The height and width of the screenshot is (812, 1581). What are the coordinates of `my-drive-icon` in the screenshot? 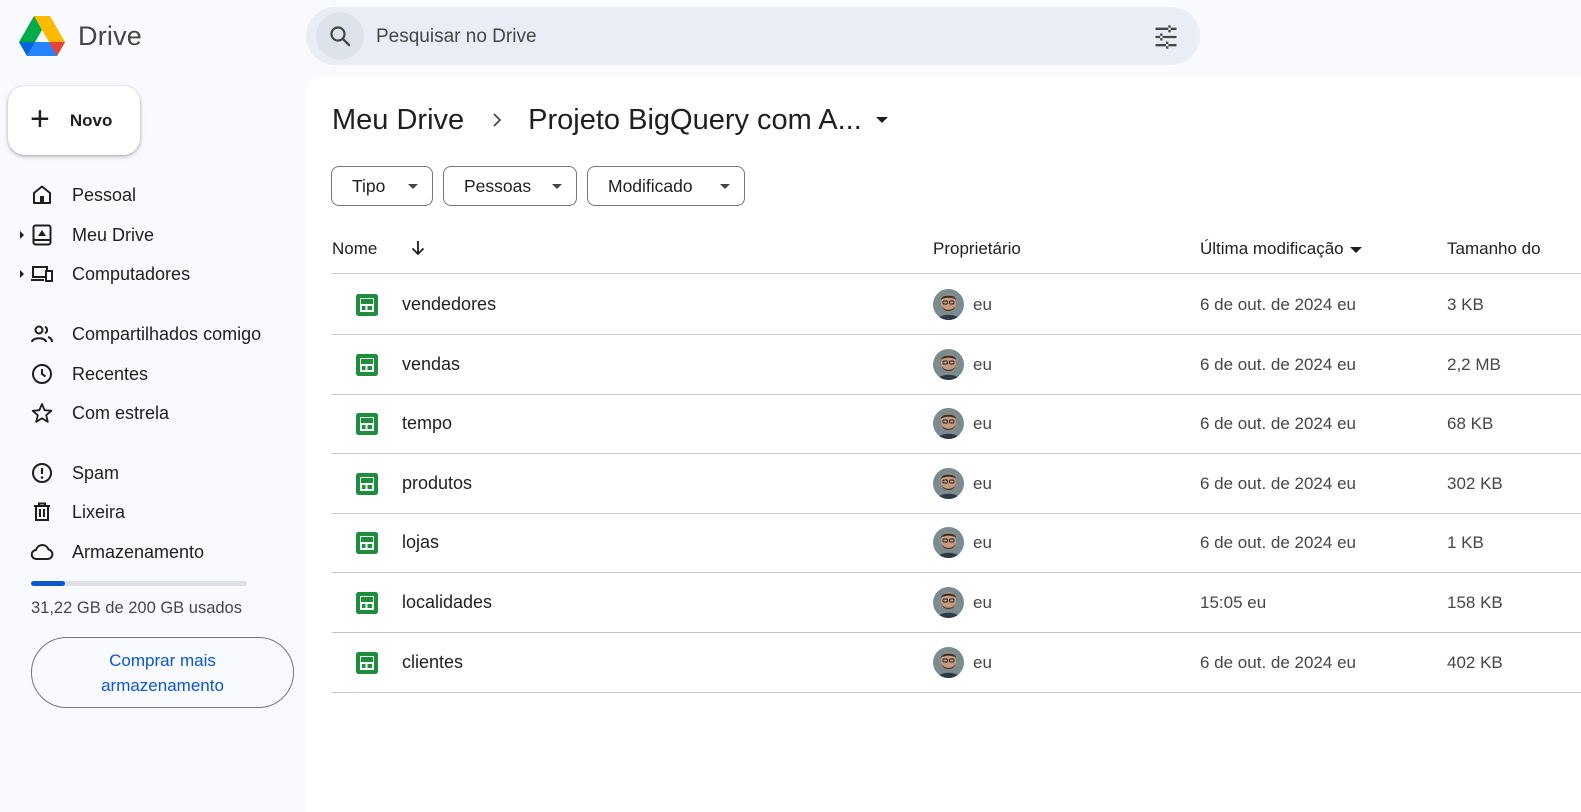 It's located at (42, 235).